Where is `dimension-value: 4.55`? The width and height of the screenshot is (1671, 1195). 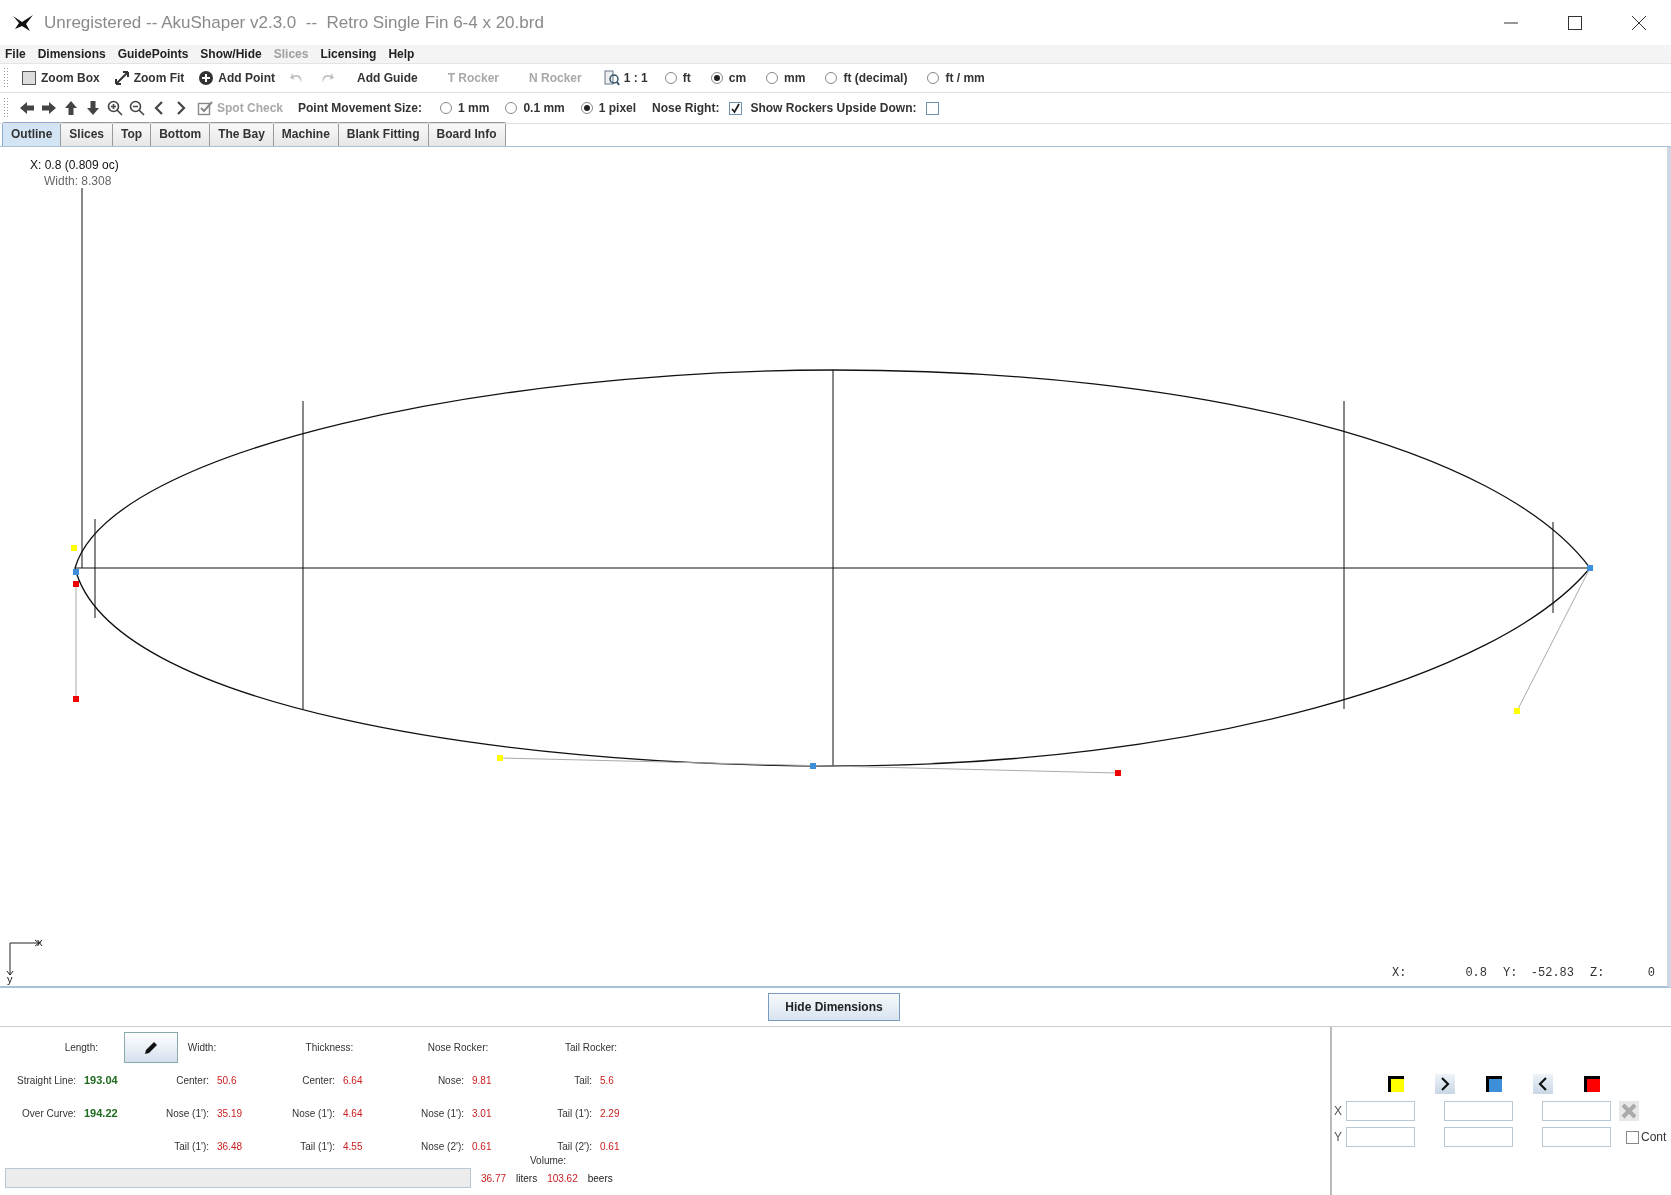
dimension-value: 4.55 is located at coordinates (353, 1147).